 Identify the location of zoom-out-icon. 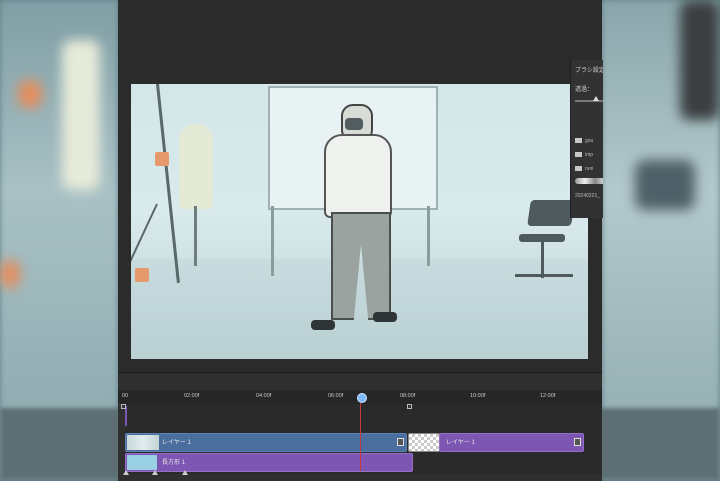
(126, 472).